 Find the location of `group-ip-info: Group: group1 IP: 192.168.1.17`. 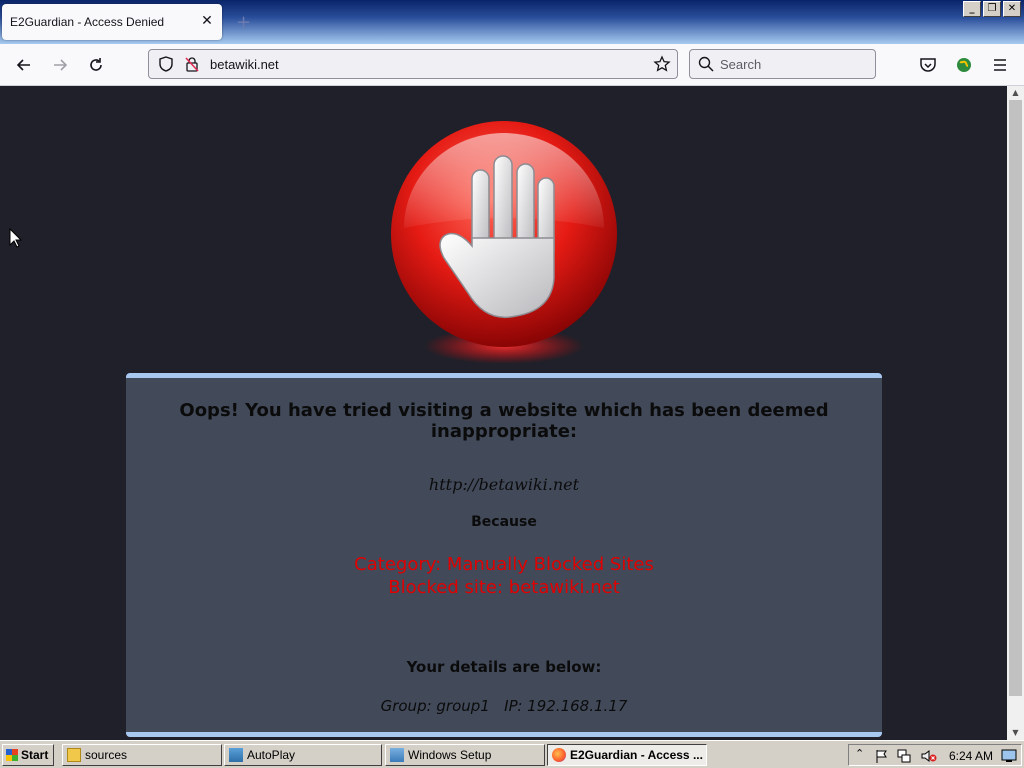

group-ip-info: Group: group1 IP: 192.168.1.17 is located at coordinates (504, 706).